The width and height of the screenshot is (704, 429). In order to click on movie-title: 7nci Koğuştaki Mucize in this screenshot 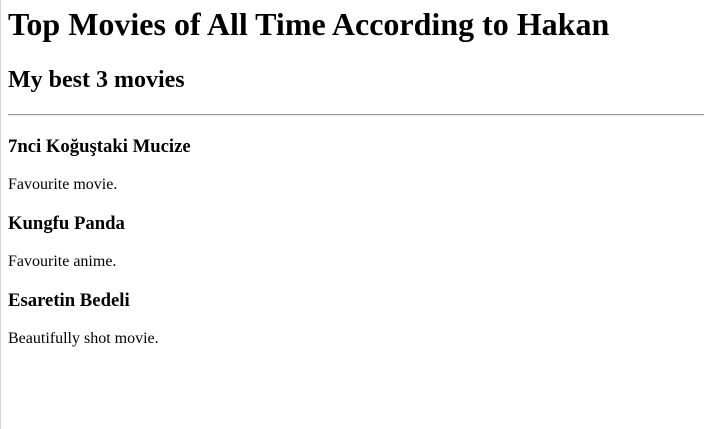, I will do `click(99, 146)`.